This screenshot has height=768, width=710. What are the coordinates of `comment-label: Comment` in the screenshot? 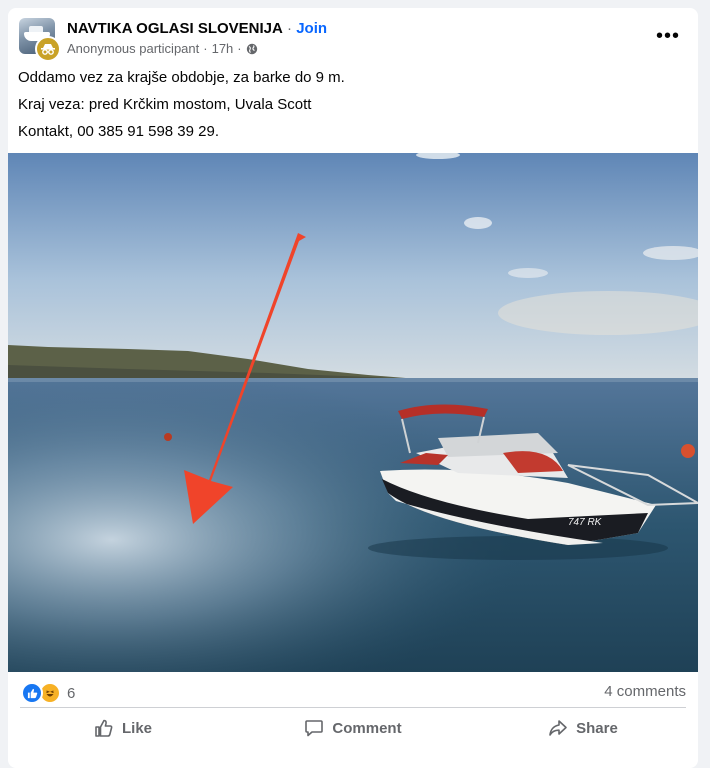 It's located at (367, 728).